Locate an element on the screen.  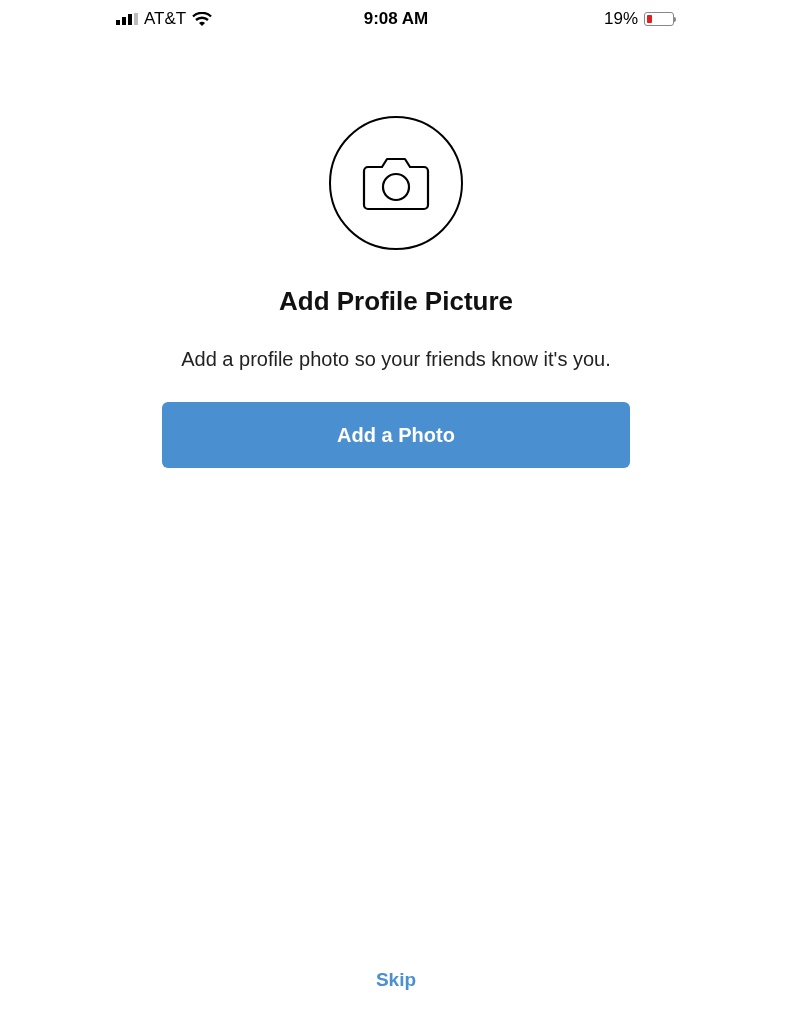
battery-icon is located at coordinates (660, 19).